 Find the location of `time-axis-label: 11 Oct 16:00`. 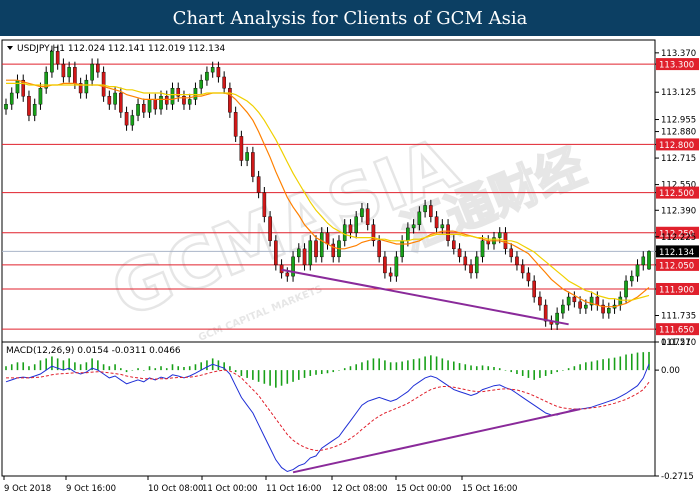

time-axis-label: 11 Oct 16:00 is located at coordinates (293, 489).